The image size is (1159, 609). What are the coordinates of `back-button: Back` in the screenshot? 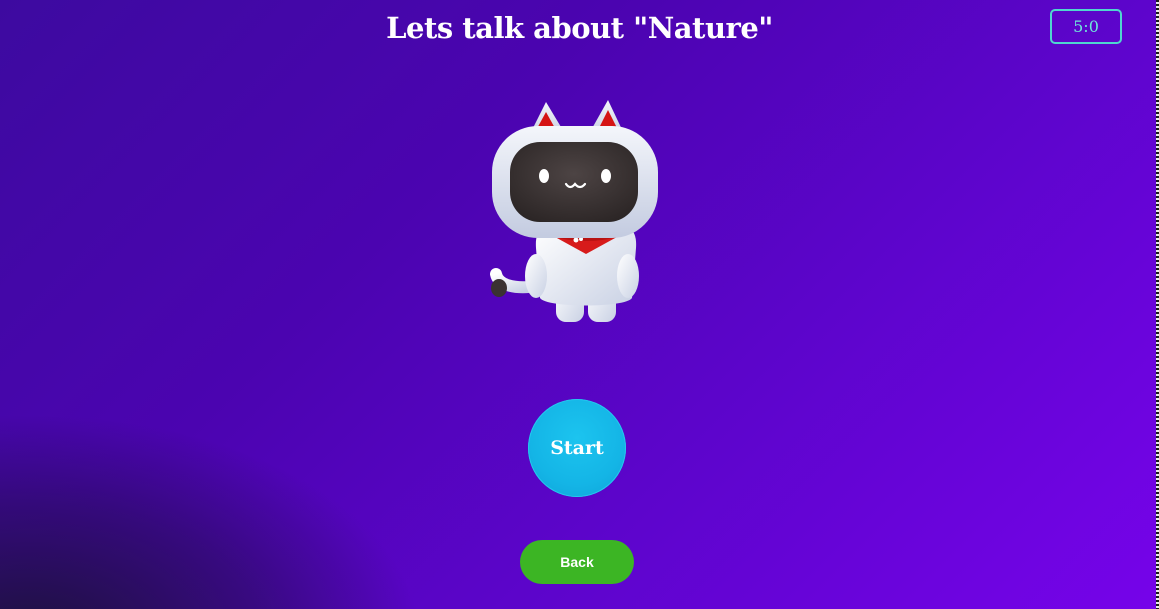 It's located at (577, 562).